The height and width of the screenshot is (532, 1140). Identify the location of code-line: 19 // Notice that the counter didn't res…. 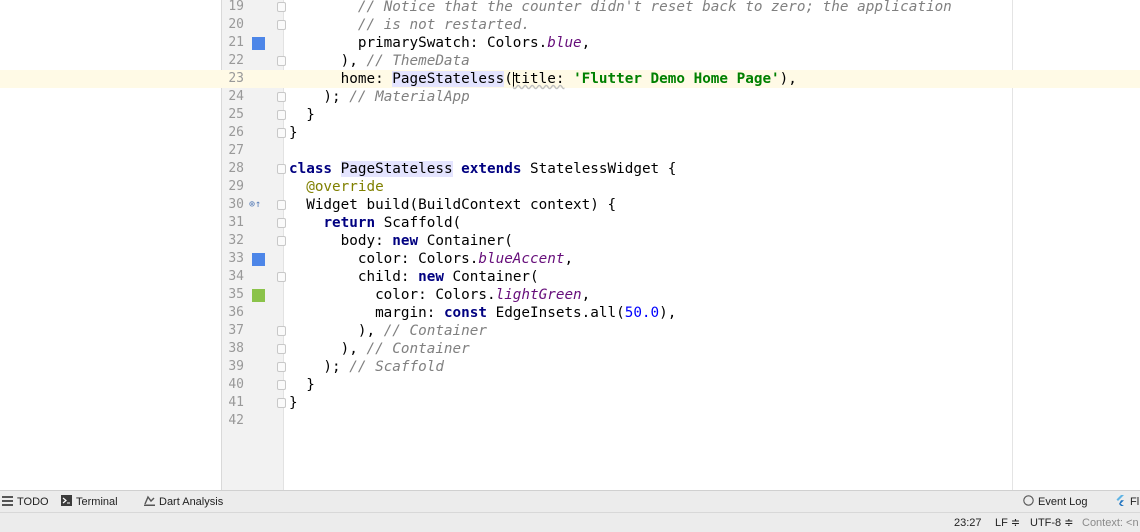
(570, 8).